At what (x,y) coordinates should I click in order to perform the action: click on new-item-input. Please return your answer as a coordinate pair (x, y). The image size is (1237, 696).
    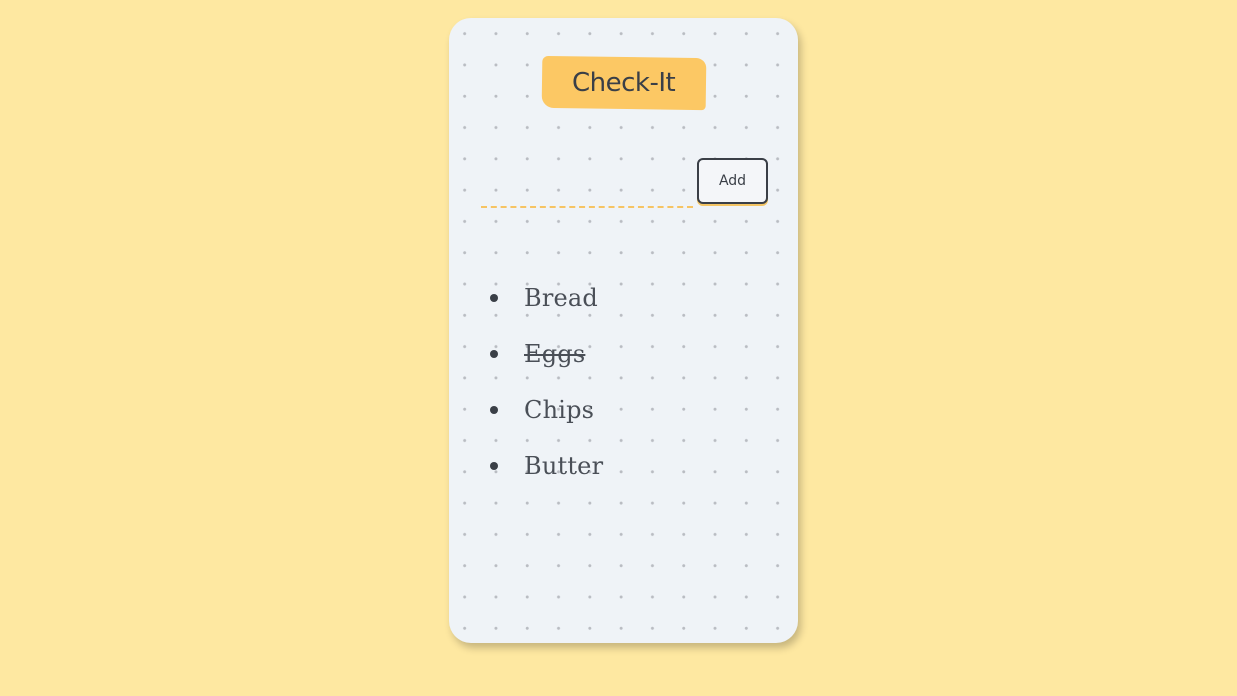
    Looking at the image, I should click on (587, 207).